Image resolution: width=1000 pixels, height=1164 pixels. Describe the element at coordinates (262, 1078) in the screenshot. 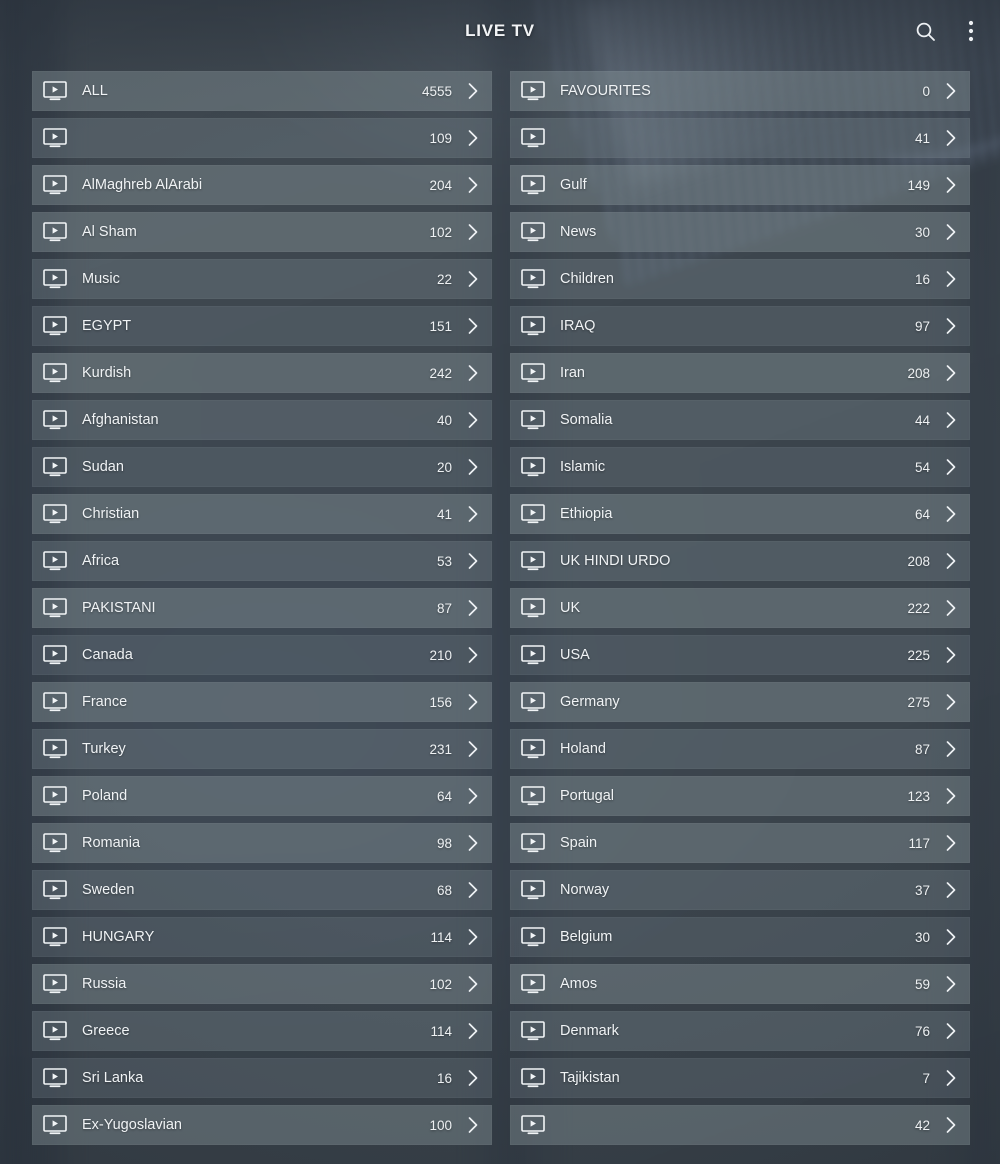

I see `category-row: Sri Lanka 16` at that location.